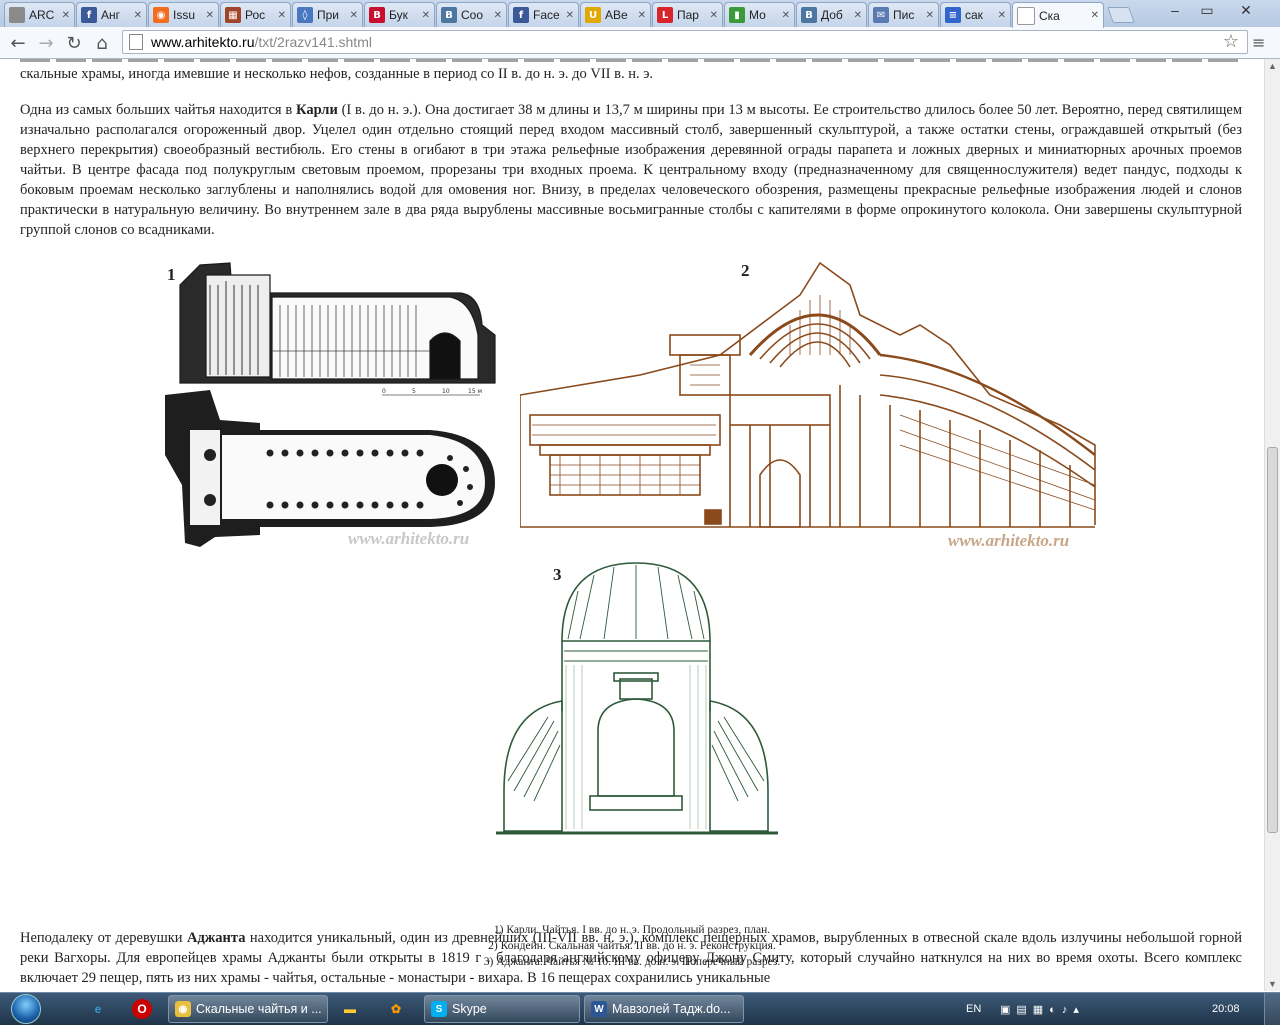 Image resolution: width=1280 pixels, height=1025 pixels. What do you see at coordinates (396, 1009) in the screenshot?
I see `avast-icon: ✿` at bounding box center [396, 1009].